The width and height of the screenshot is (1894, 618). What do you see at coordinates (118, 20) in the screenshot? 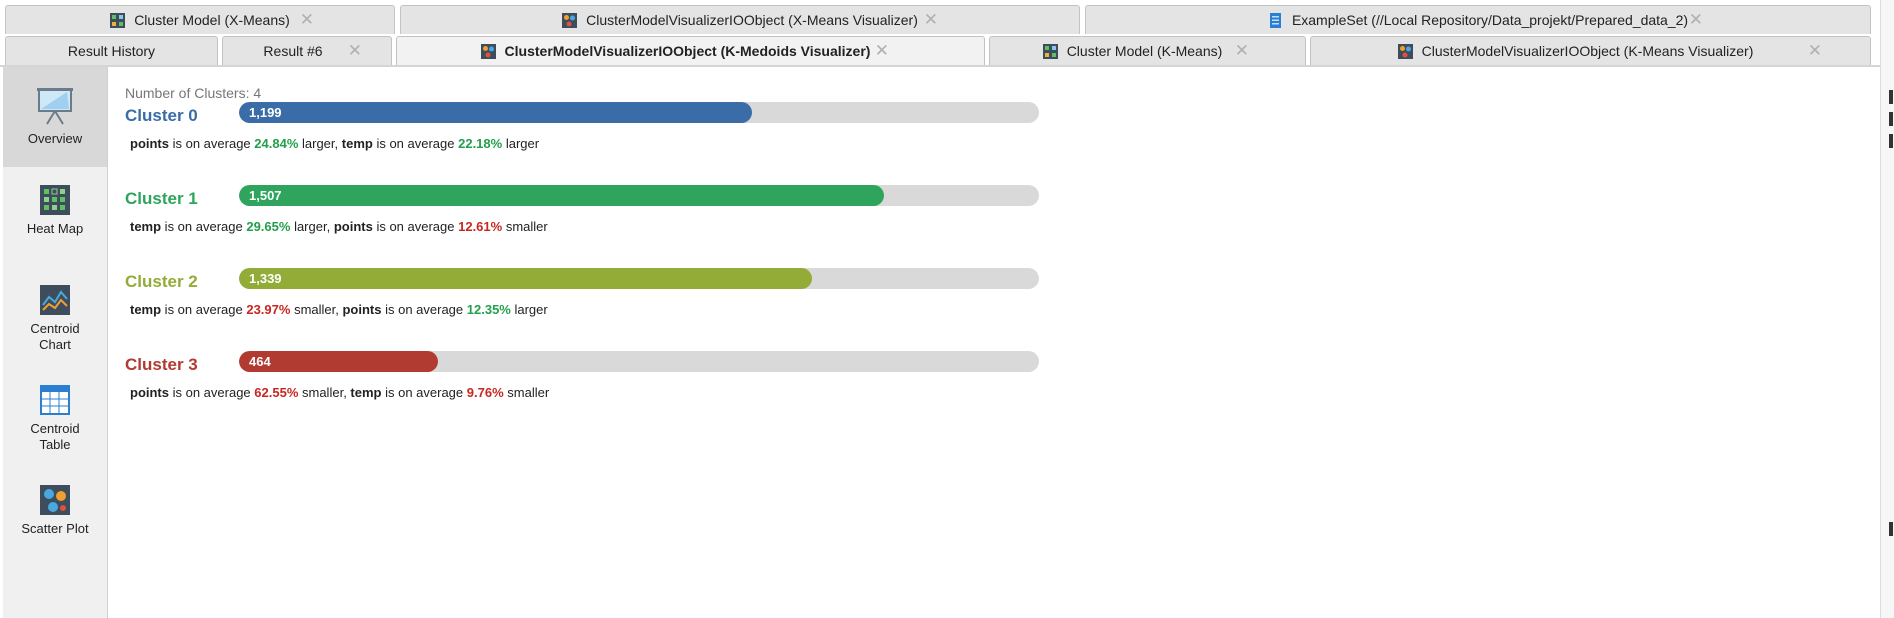
I see `cluster-model-icon` at bounding box center [118, 20].